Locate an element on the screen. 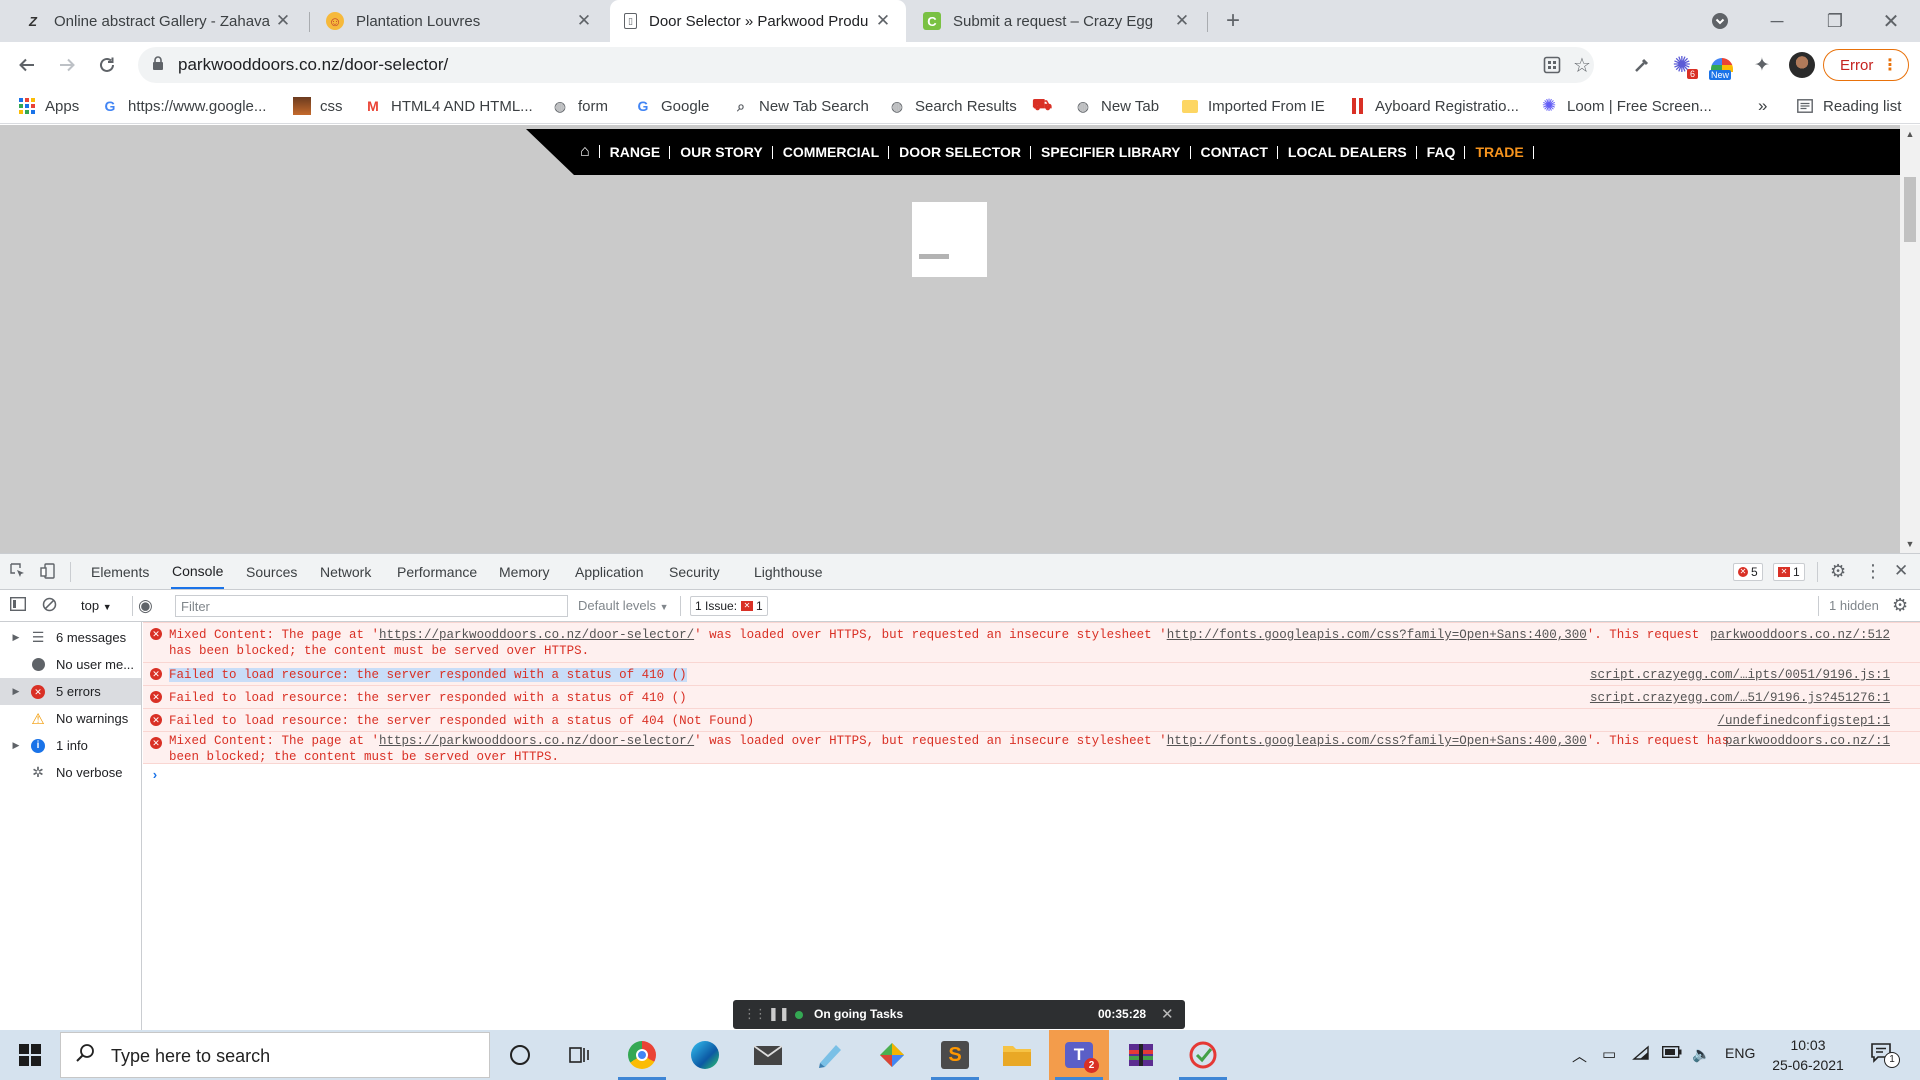 This screenshot has height=1080, width=1920. bookmark-new-tab: ◍ New Tab is located at coordinates (1116, 106).